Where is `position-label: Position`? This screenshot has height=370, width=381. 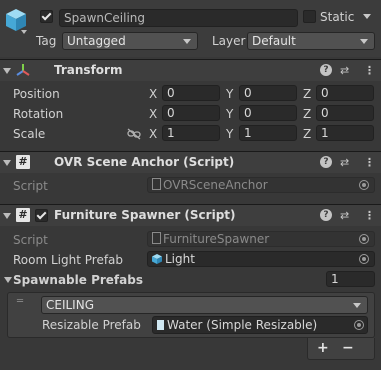
position-label: Position is located at coordinates (36, 94).